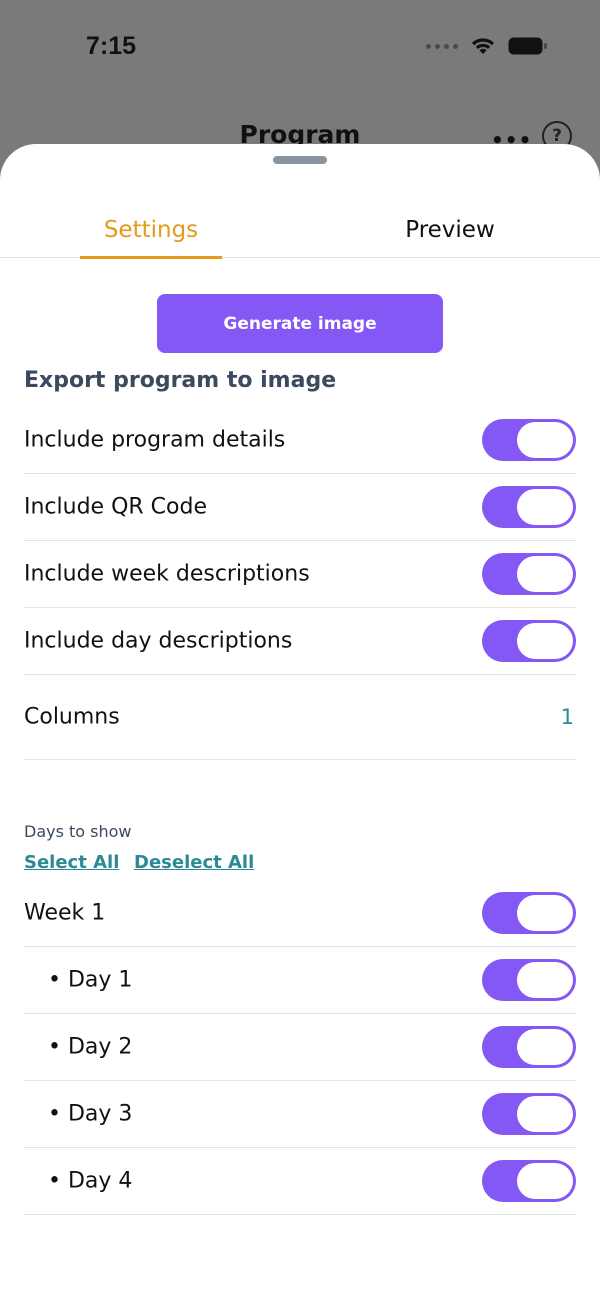  What do you see at coordinates (529, 574) in the screenshot?
I see `toggle-week-descriptions` at bounding box center [529, 574].